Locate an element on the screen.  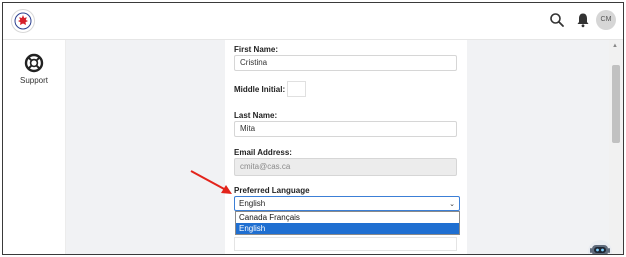
annotation-arrow-icon is located at coordinates (211, 182).